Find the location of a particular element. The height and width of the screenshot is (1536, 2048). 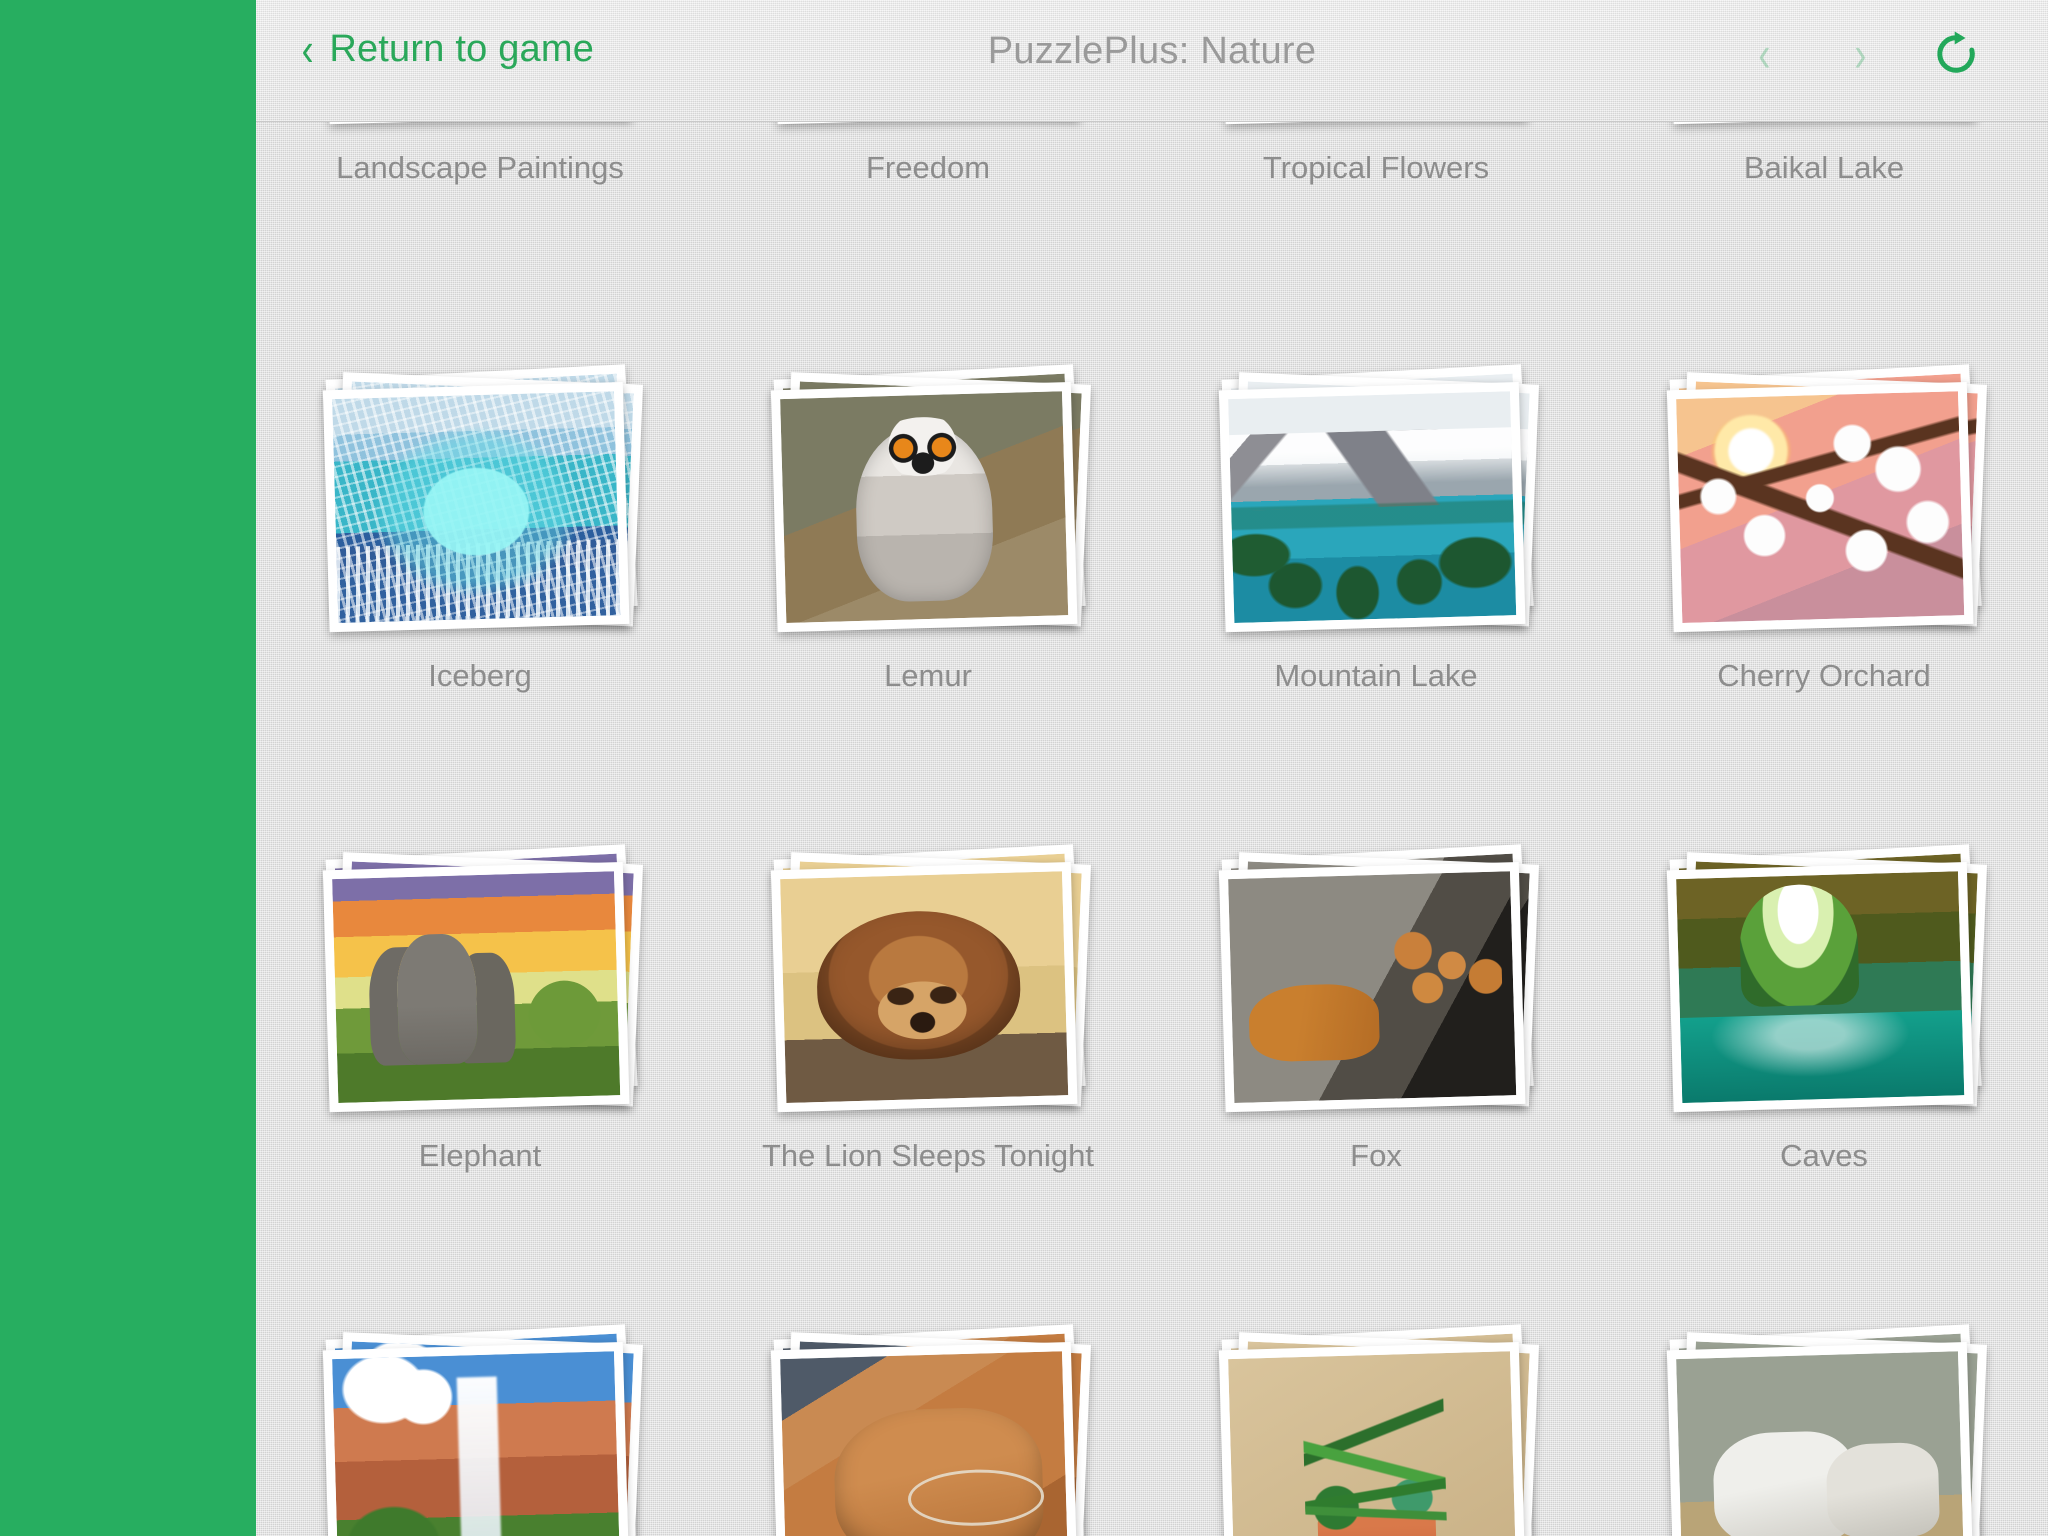

artwork-fox is located at coordinates (1372, 987).